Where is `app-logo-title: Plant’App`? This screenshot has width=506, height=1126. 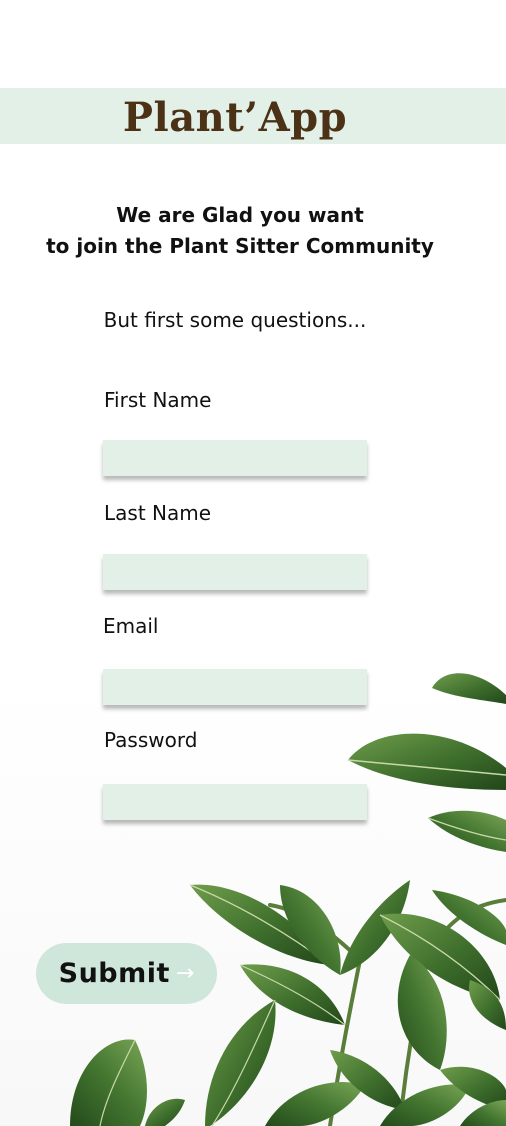 app-logo-title: Plant’App is located at coordinates (235, 117).